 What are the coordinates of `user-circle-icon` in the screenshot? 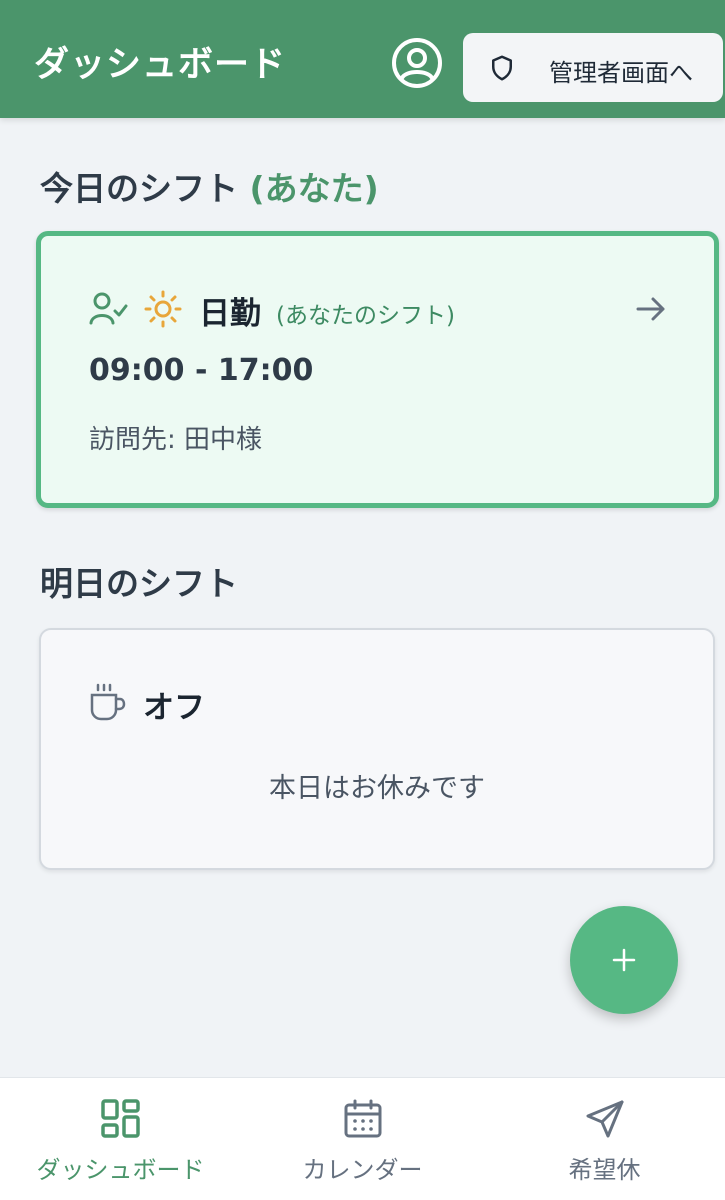 It's located at (417, 63).